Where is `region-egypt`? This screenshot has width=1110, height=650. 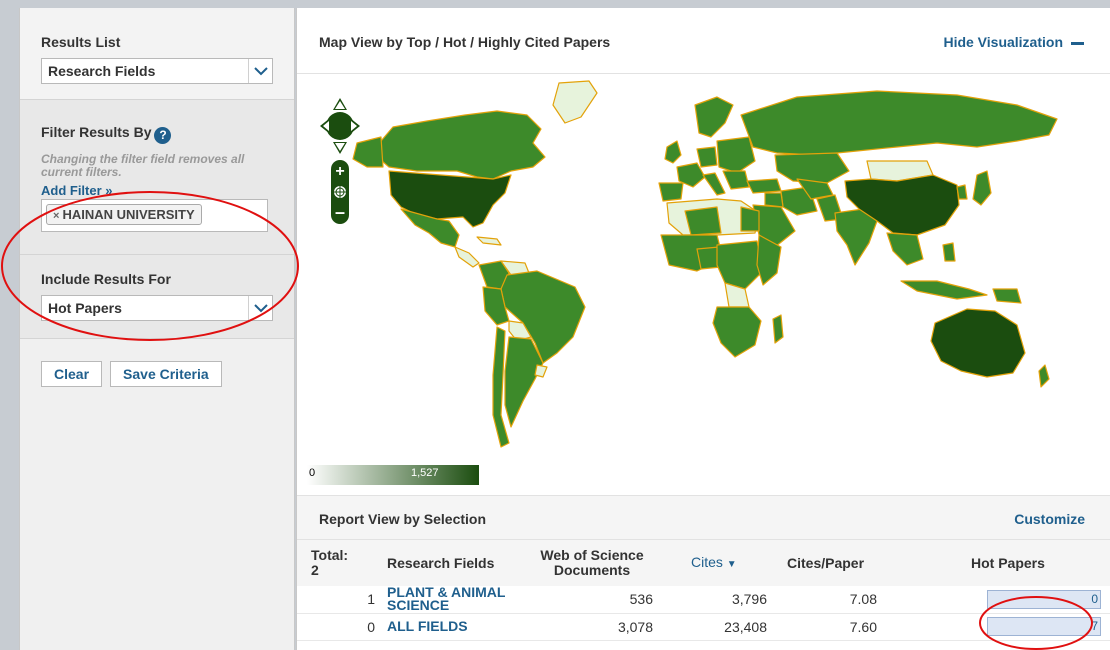 region-egypt is located at coordinates (750, 219).